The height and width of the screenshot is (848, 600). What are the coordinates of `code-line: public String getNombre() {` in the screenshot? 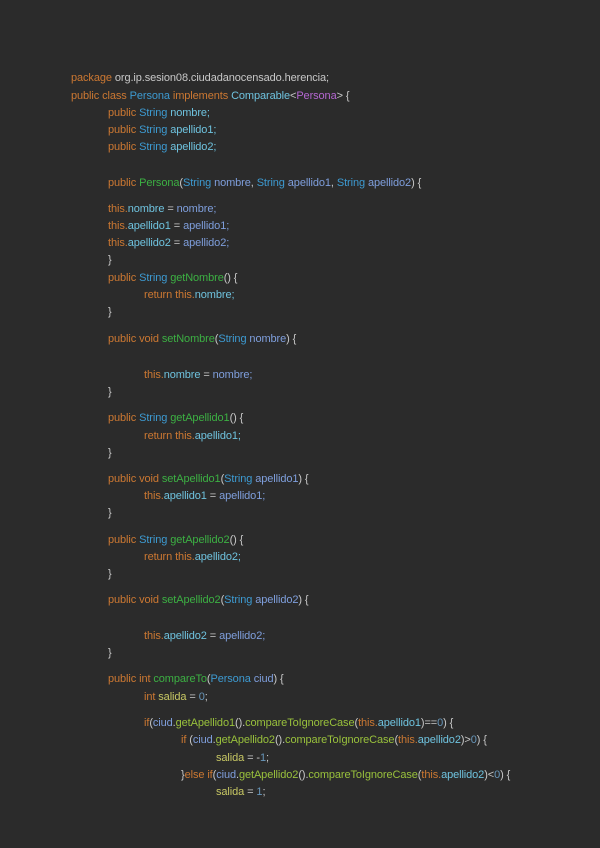 It's located at (172, 278).